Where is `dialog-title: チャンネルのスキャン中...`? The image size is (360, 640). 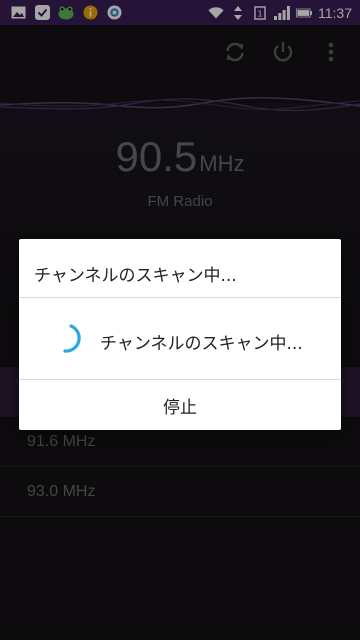 dialog-title: チャンネルのスキャン中... is located at coordinates (135, 276).